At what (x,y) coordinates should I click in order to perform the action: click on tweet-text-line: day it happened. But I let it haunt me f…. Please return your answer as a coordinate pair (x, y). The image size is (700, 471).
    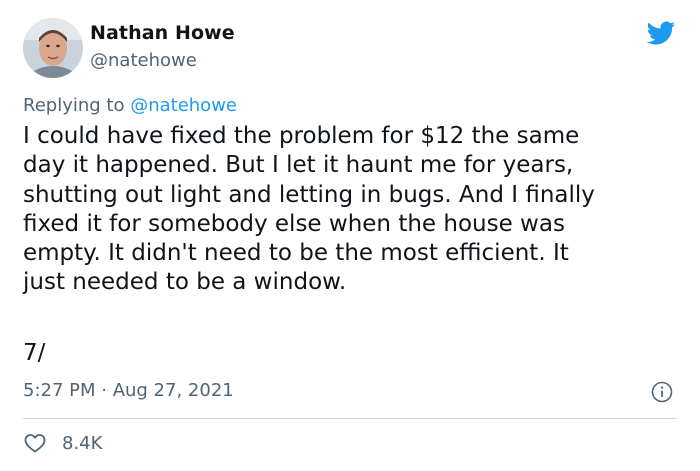
    Looking at the image, I should click on (298, 165).